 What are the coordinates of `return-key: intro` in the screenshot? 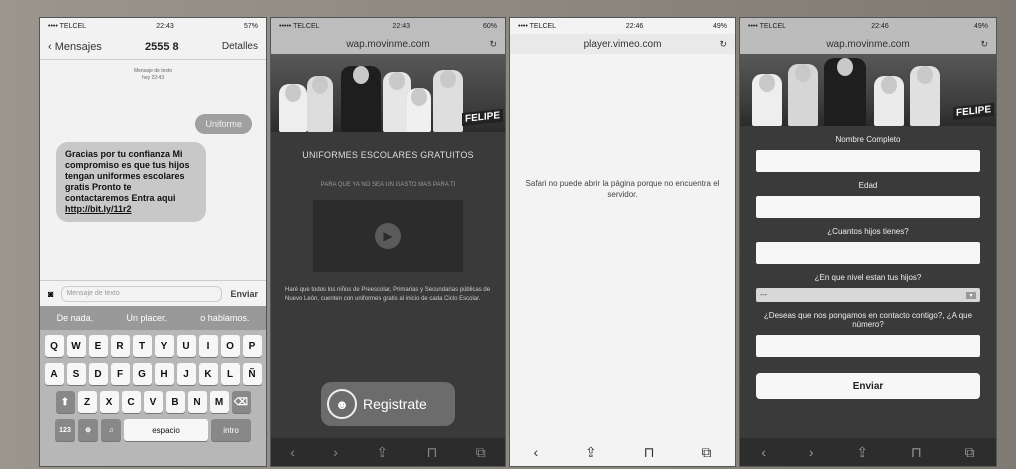 It's located at (231, 430).